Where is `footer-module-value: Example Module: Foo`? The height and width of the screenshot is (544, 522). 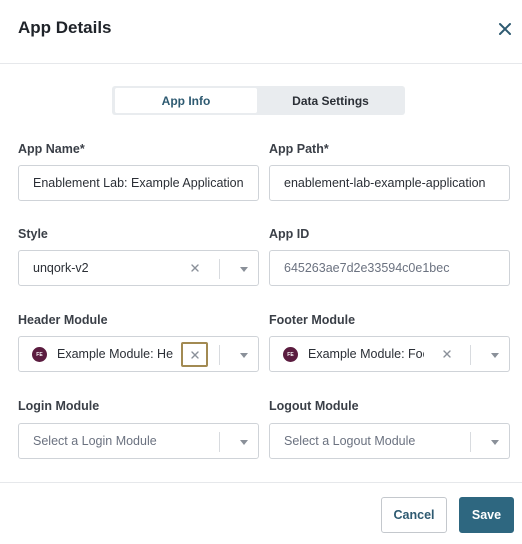
footer-module-value: Example Module: Foo is located at coordinates (366, 354).